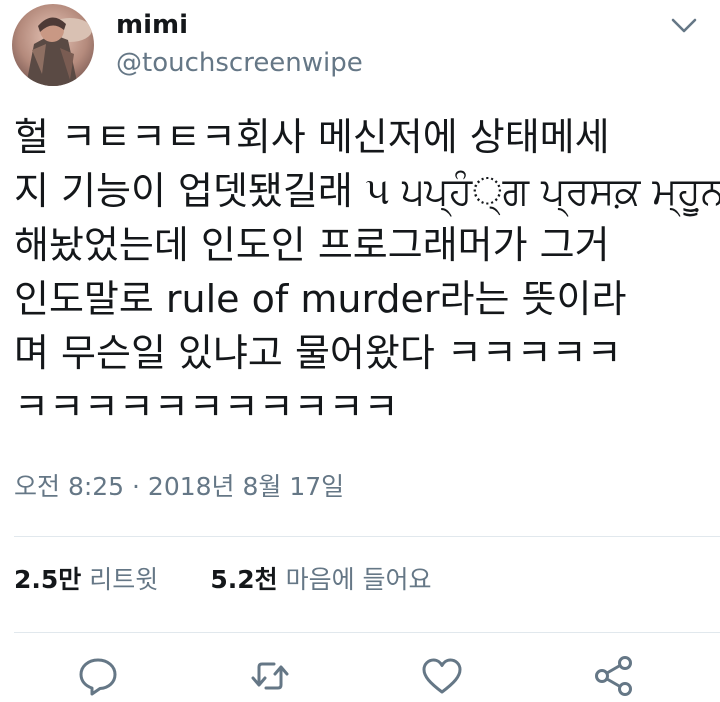 The image size is (720, 702). What do you see at coordinates (312, 245) in the screenshot?
I see `tweet-text-line: 해놨었는데 인도인 프로그래머가 그거` at bounding box center [312, 245].